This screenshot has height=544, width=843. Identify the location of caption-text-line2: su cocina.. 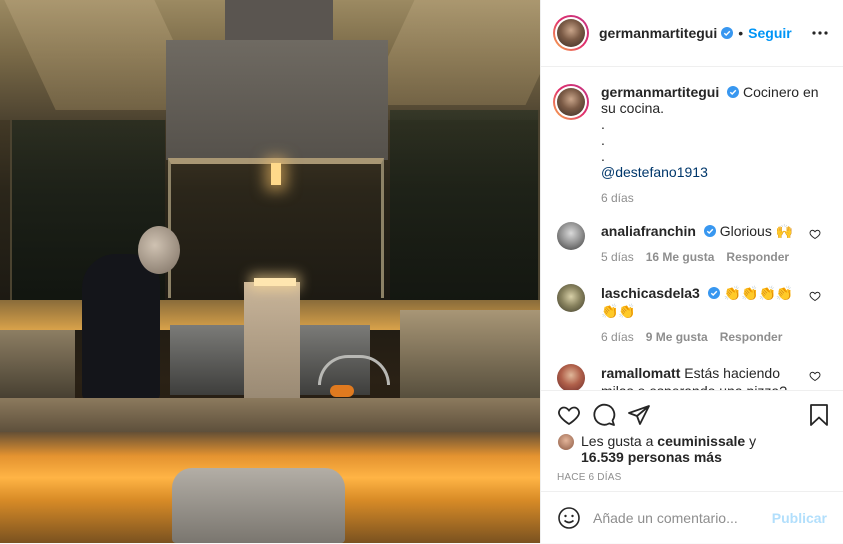
(633, 108).